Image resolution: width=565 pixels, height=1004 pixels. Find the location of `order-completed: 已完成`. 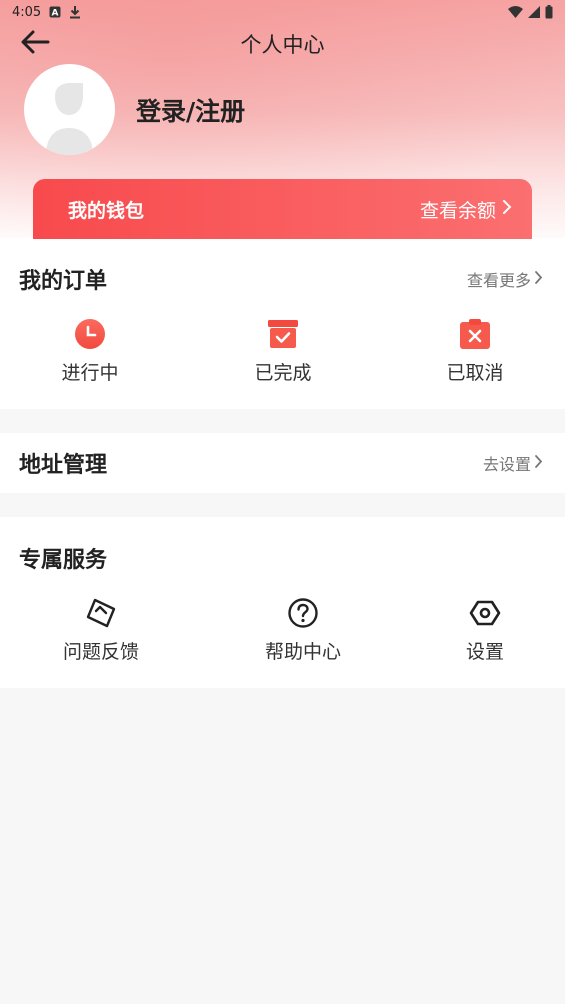

order-completed: 已完成 is located at coordinates (283, 350).